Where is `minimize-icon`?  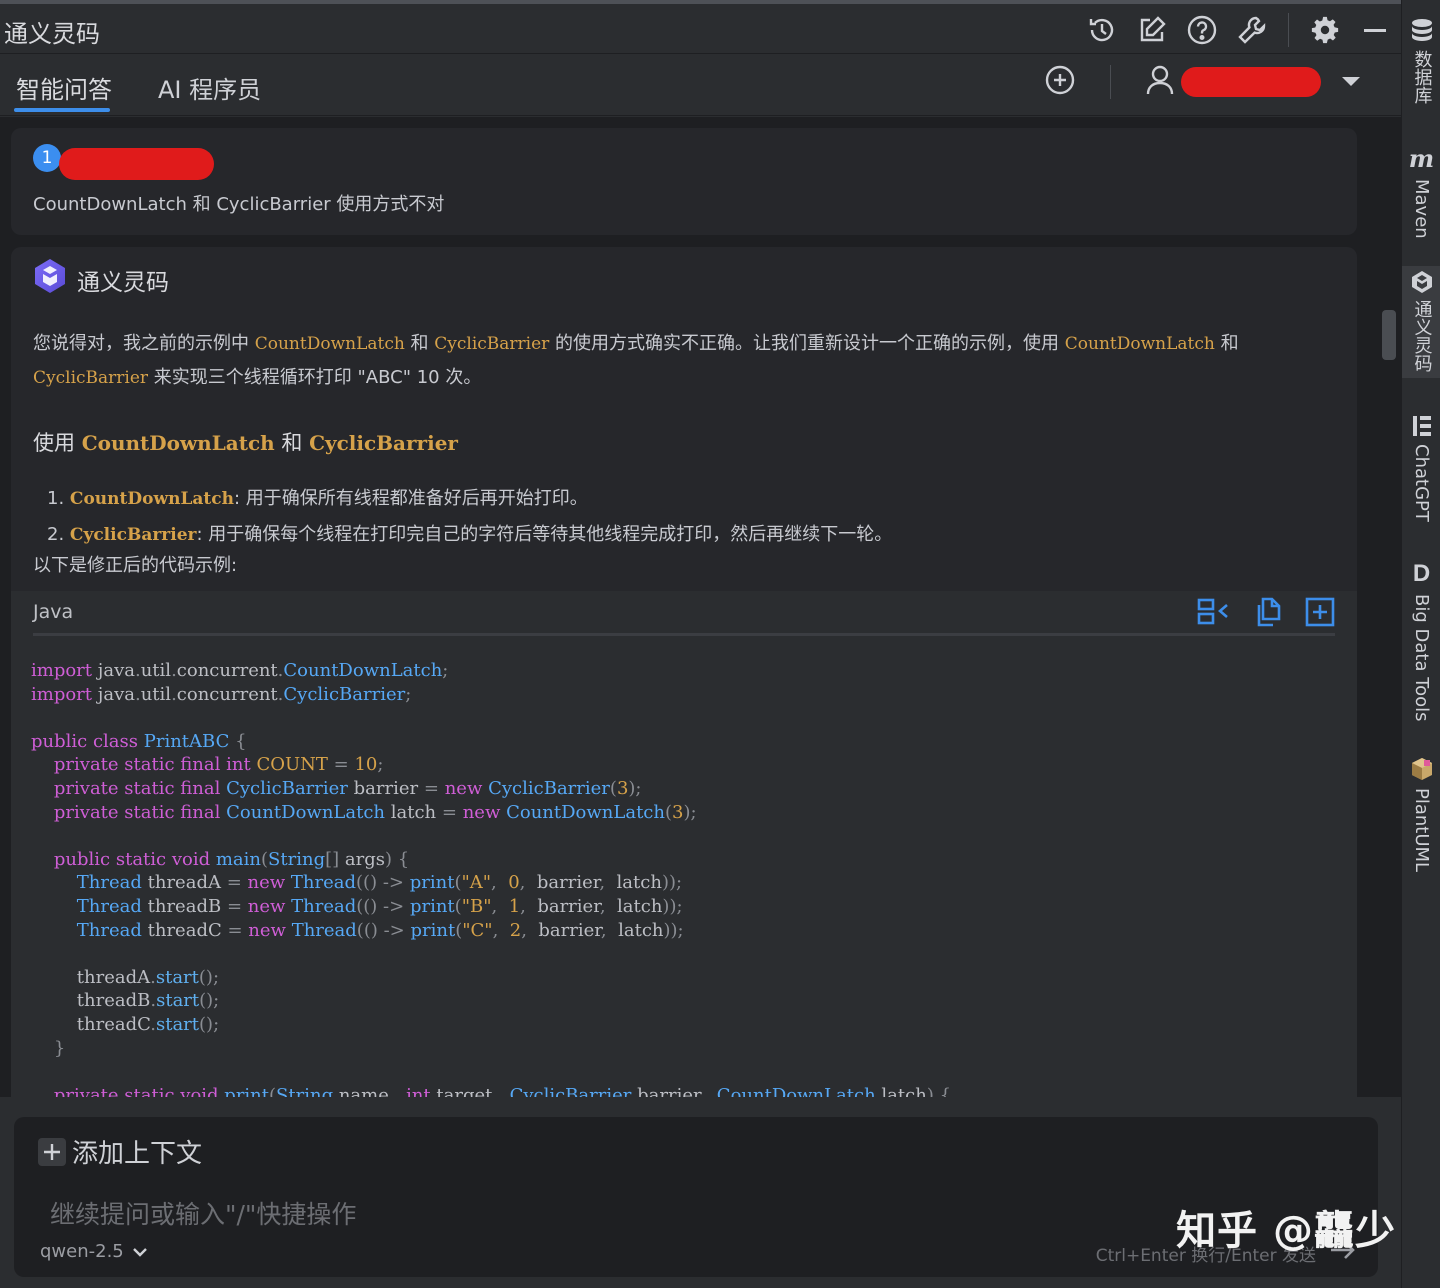 minimize-icon is located at coordinates (1375, 30).